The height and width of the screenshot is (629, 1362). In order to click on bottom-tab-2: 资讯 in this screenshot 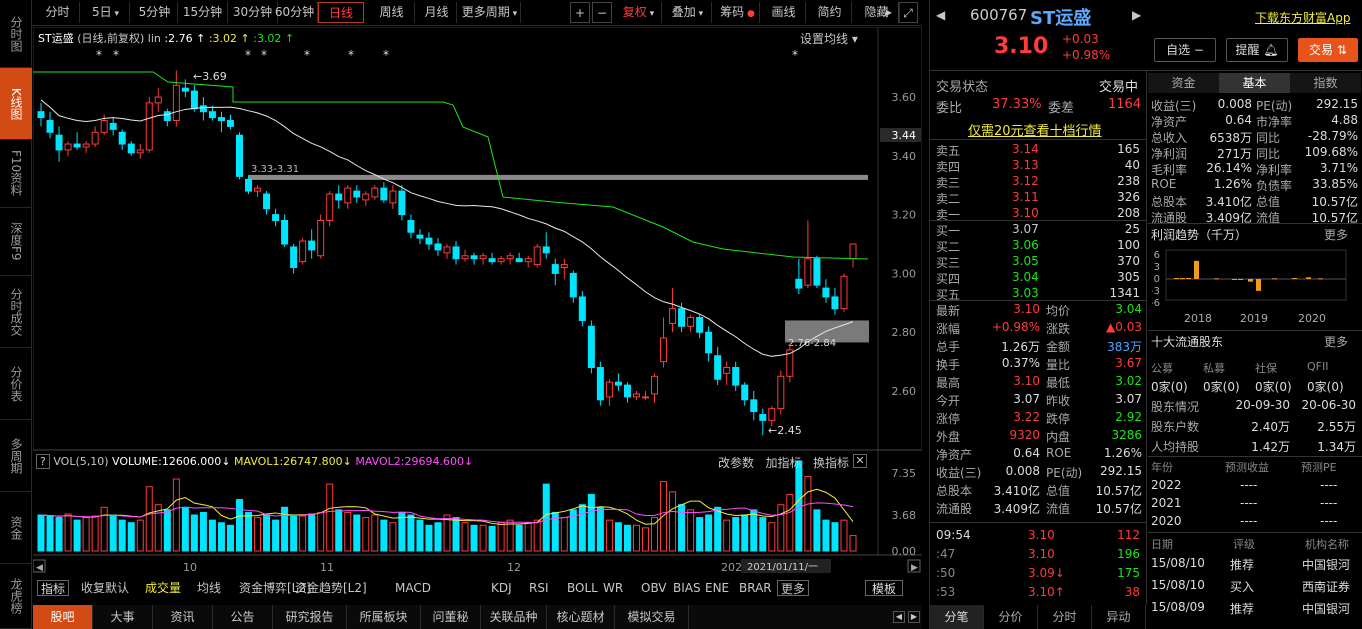, I will do `click(183, 617)`.